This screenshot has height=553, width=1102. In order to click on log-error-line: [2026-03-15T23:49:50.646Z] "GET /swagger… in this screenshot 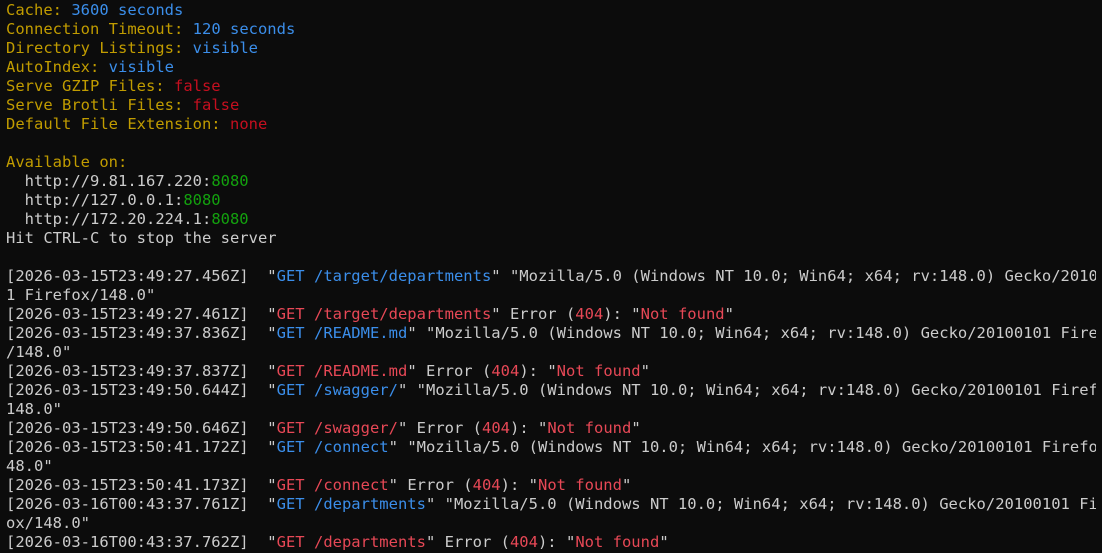, I will do `click(323, 428)`.